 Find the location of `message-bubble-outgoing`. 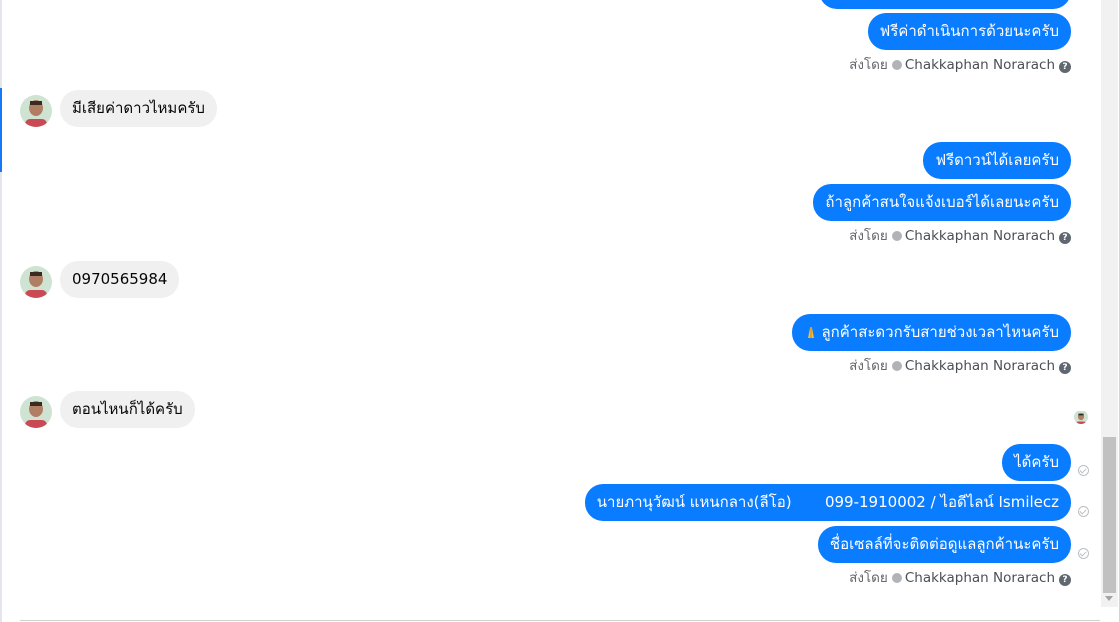

message-bubble-outgoing is located at coordinates (945, 4).